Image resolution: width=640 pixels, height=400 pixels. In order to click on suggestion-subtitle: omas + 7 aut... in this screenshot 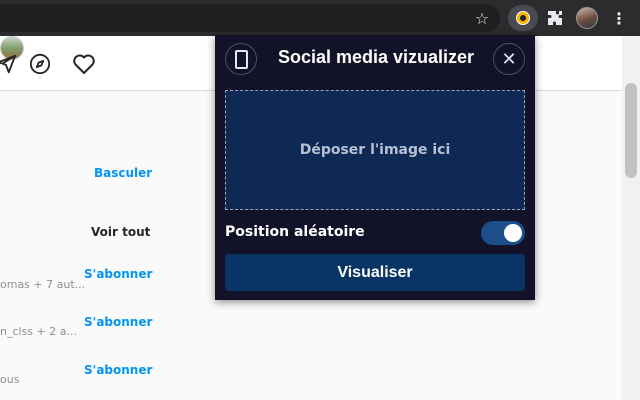, I will do `click(43, 284)`.